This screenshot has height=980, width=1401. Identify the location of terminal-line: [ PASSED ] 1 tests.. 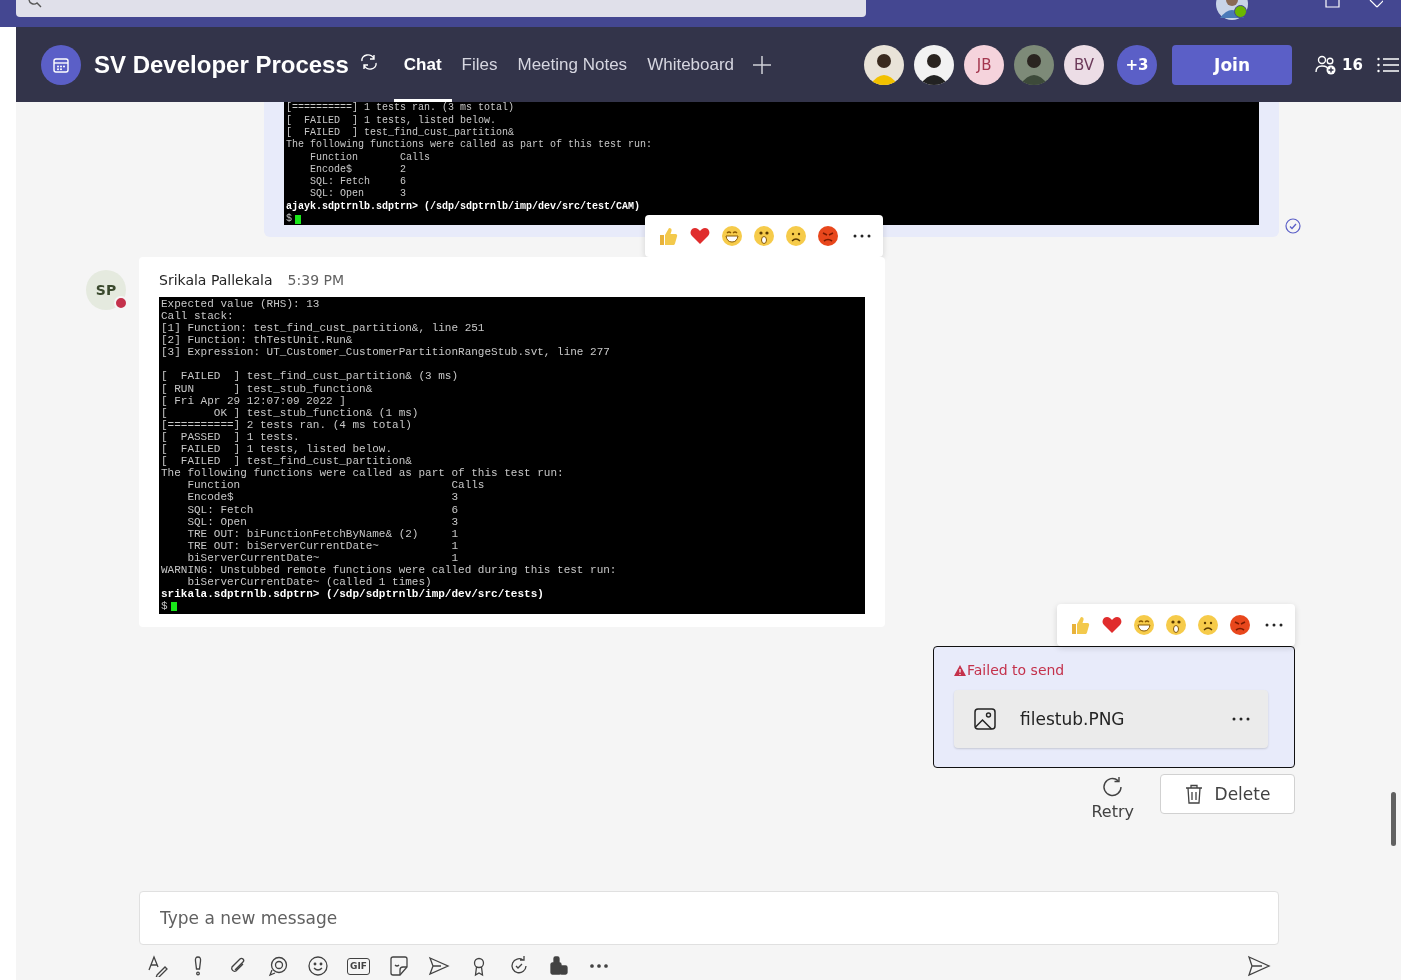
(231, 437).